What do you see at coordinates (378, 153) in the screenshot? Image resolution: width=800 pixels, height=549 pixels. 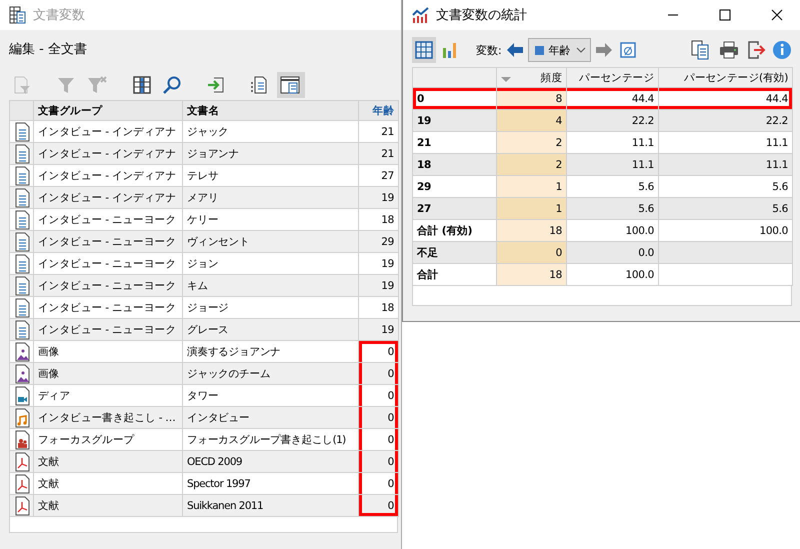 I see `table-cell: 21` at bounding box center [378, 153].